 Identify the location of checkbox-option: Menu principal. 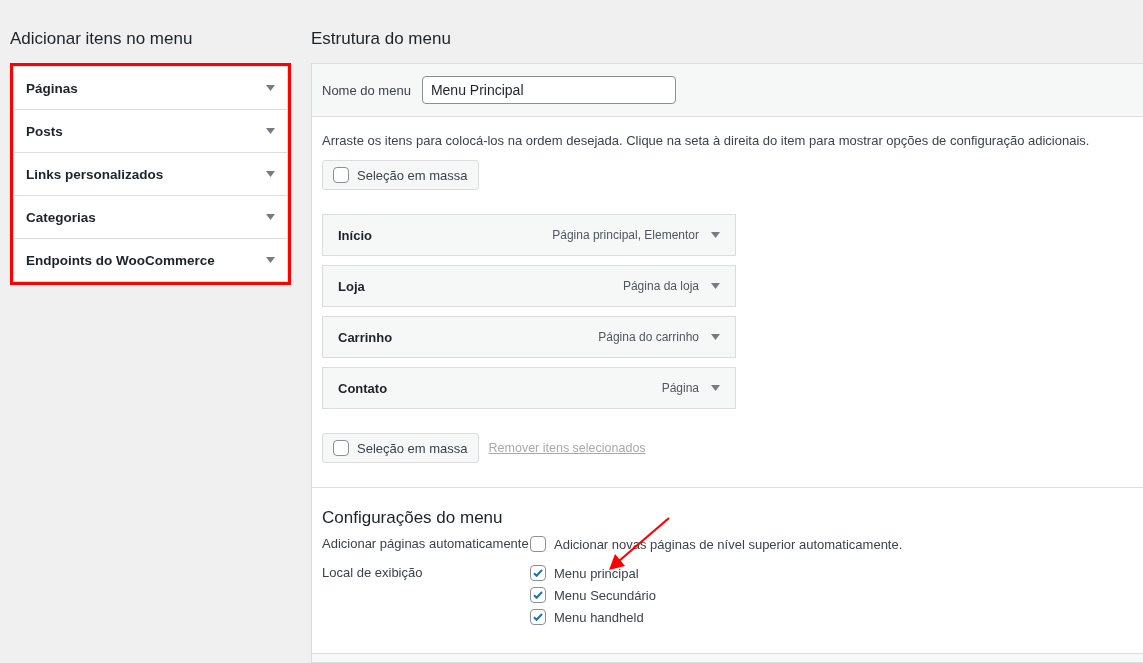
(831, 573).